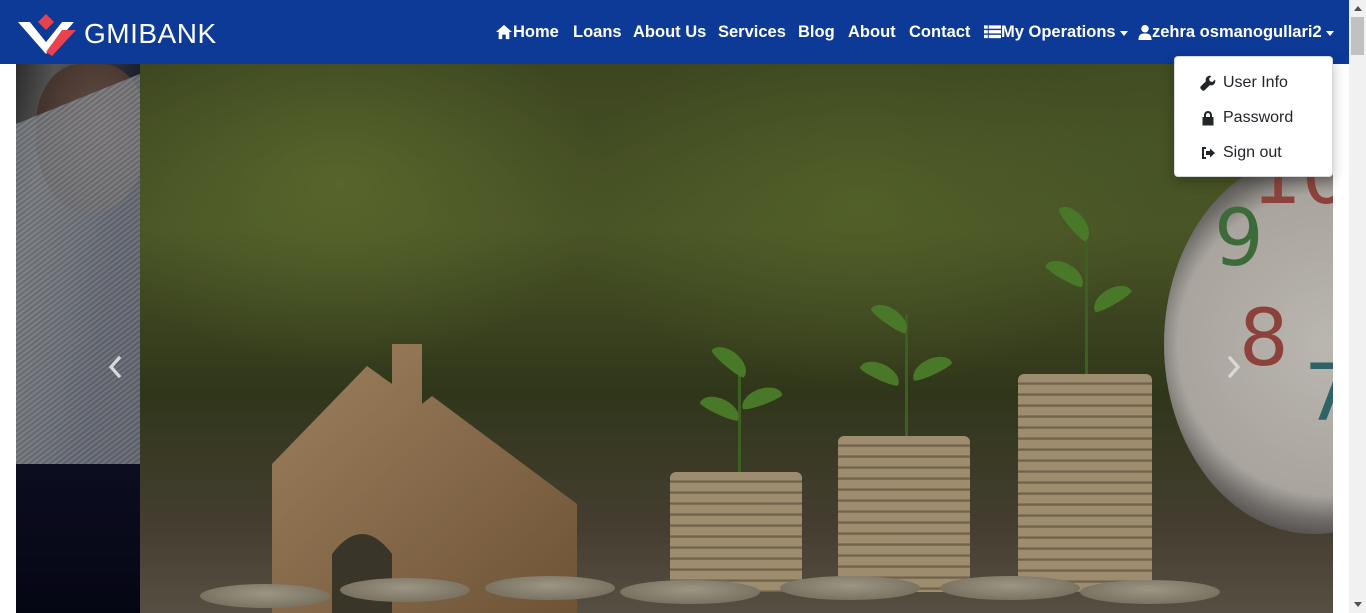 Image resolution: width=1366 pixels, height=613 pixels. I want to click on brand-name: GMIBANK, so click(150, 33).